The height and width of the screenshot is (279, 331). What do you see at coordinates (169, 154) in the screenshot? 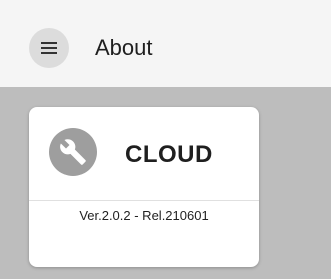
I see `product-name: CLOUD` at bounding box center [169, 154].